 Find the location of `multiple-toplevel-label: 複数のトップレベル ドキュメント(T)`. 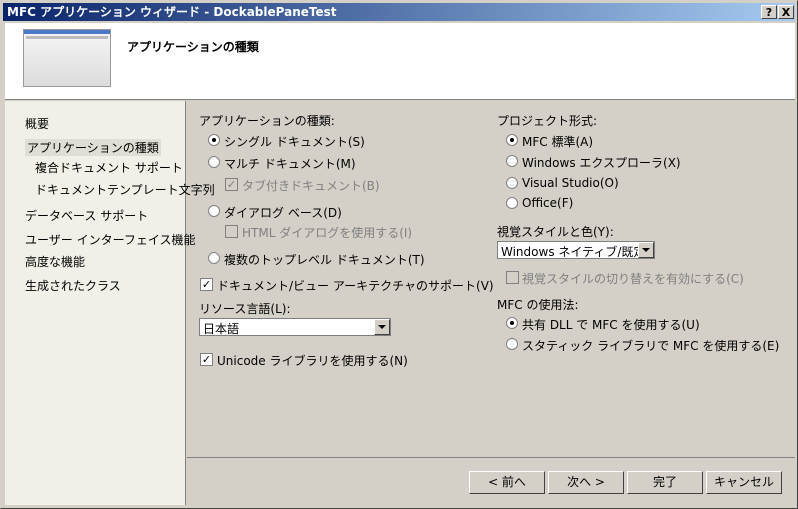

multiple-toplevel-label: 複数のトップレベル ドキュメント(T) is located at coordinates (324, 259).